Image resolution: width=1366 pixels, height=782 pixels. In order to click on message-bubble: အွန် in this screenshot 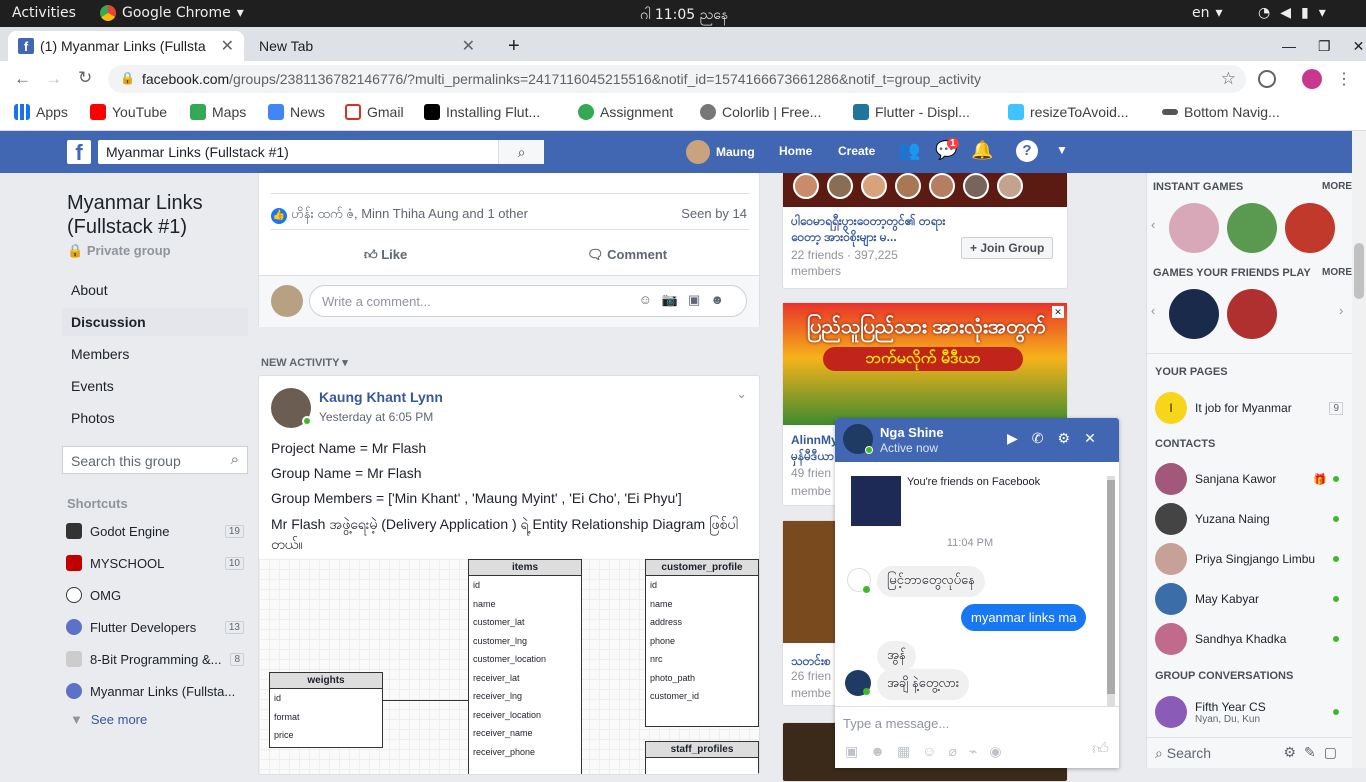, I will do `click(896, 656)`.